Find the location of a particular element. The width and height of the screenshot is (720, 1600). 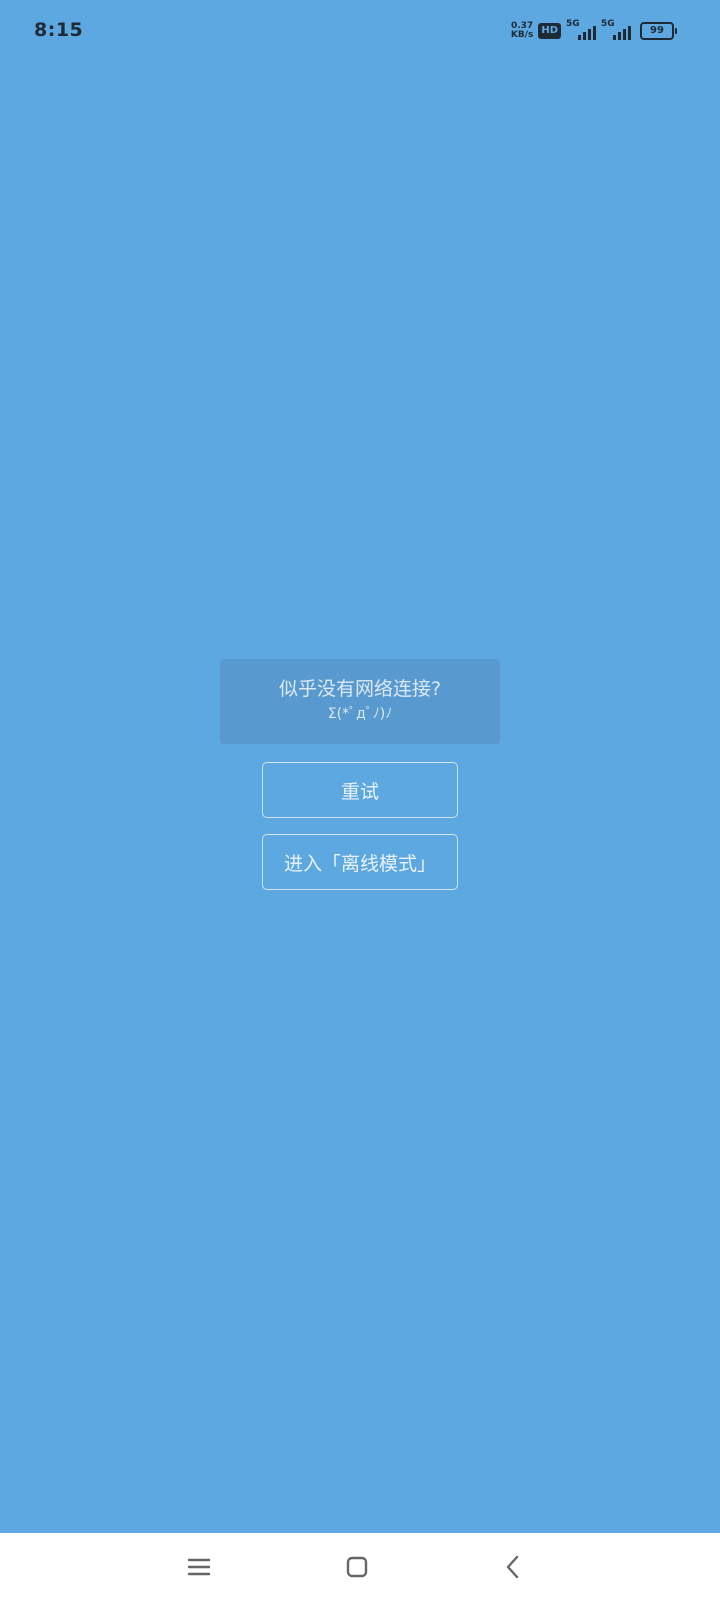

kaomoji-face: Σ(*ﾟдﾟﾉ)ﾉ is located at coordinates (360, 714).